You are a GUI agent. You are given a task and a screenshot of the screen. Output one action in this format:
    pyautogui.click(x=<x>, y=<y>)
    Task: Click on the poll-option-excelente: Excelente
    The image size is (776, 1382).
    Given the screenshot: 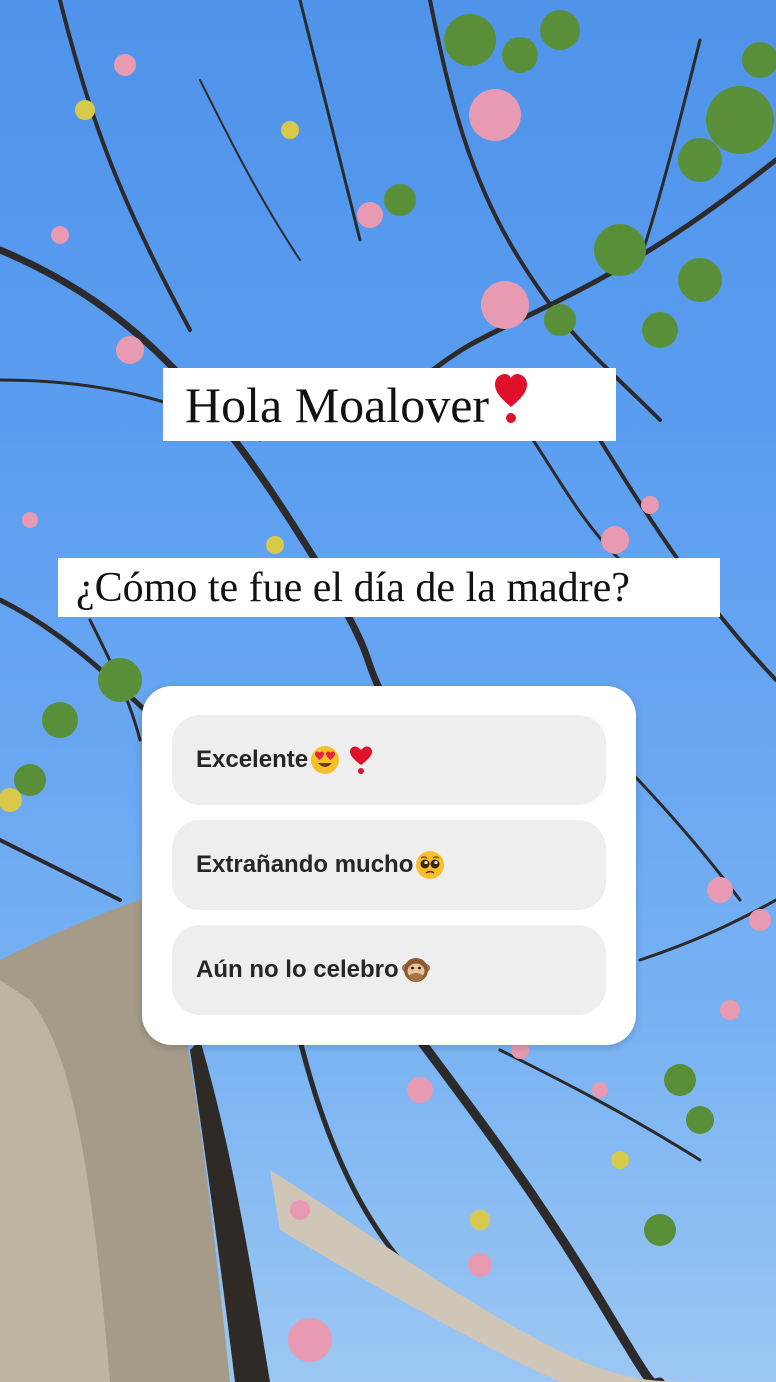 What is the action you would take?
    pyautogui.click(x=389, y=760)
    